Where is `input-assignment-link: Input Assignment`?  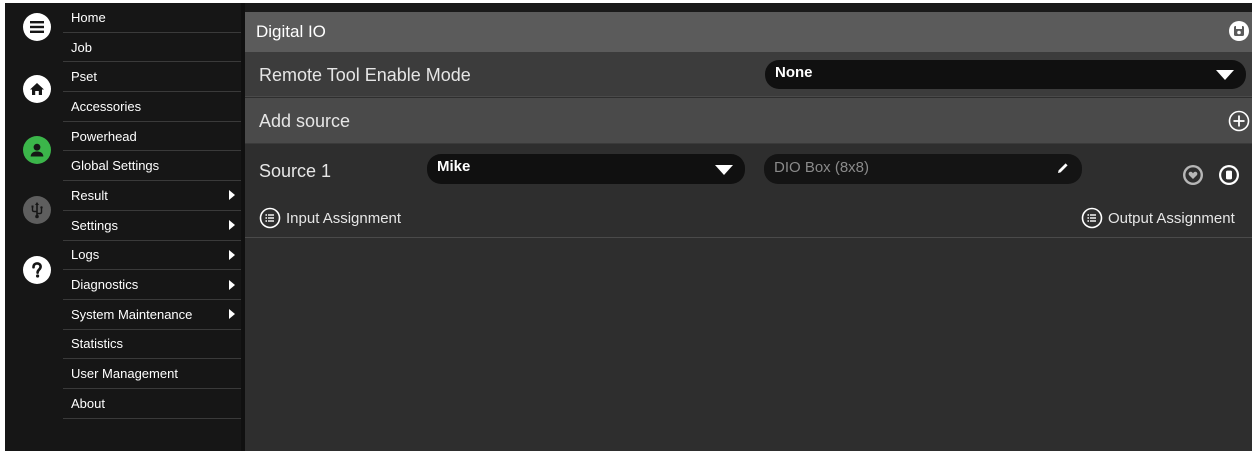 input-assignment-link: Input Assignment is located at coordinates (330, 218).